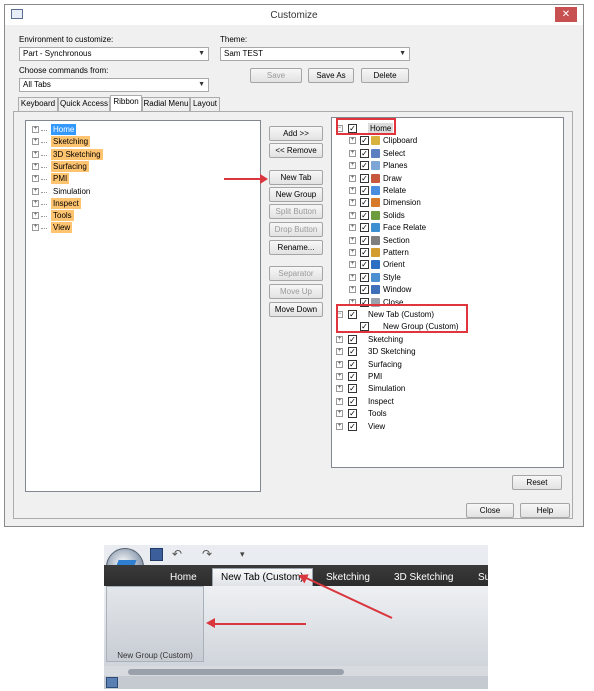 Image resolution: width=594 pixels, height=691 pixels. Describe the element at coordinates (444, 340) in the screenshot. I see `tree-item-tab: + ✓ Sketching` at that location.